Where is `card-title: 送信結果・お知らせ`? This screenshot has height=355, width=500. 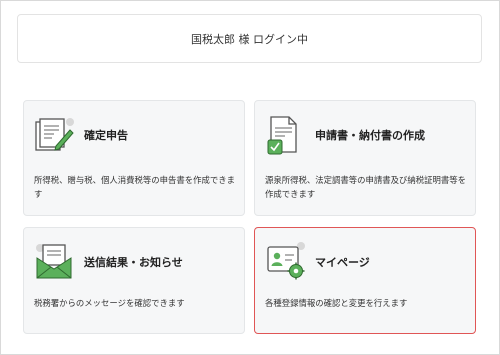 card-title: 送信結果・お知らせ is located at coordinates (133, 262).